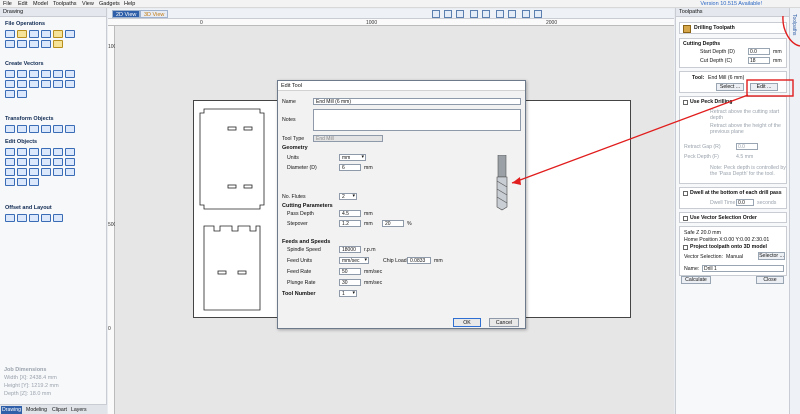 This screenshot has width=800, height=414. I want to click on dogbone-icon, so click(70, 84).